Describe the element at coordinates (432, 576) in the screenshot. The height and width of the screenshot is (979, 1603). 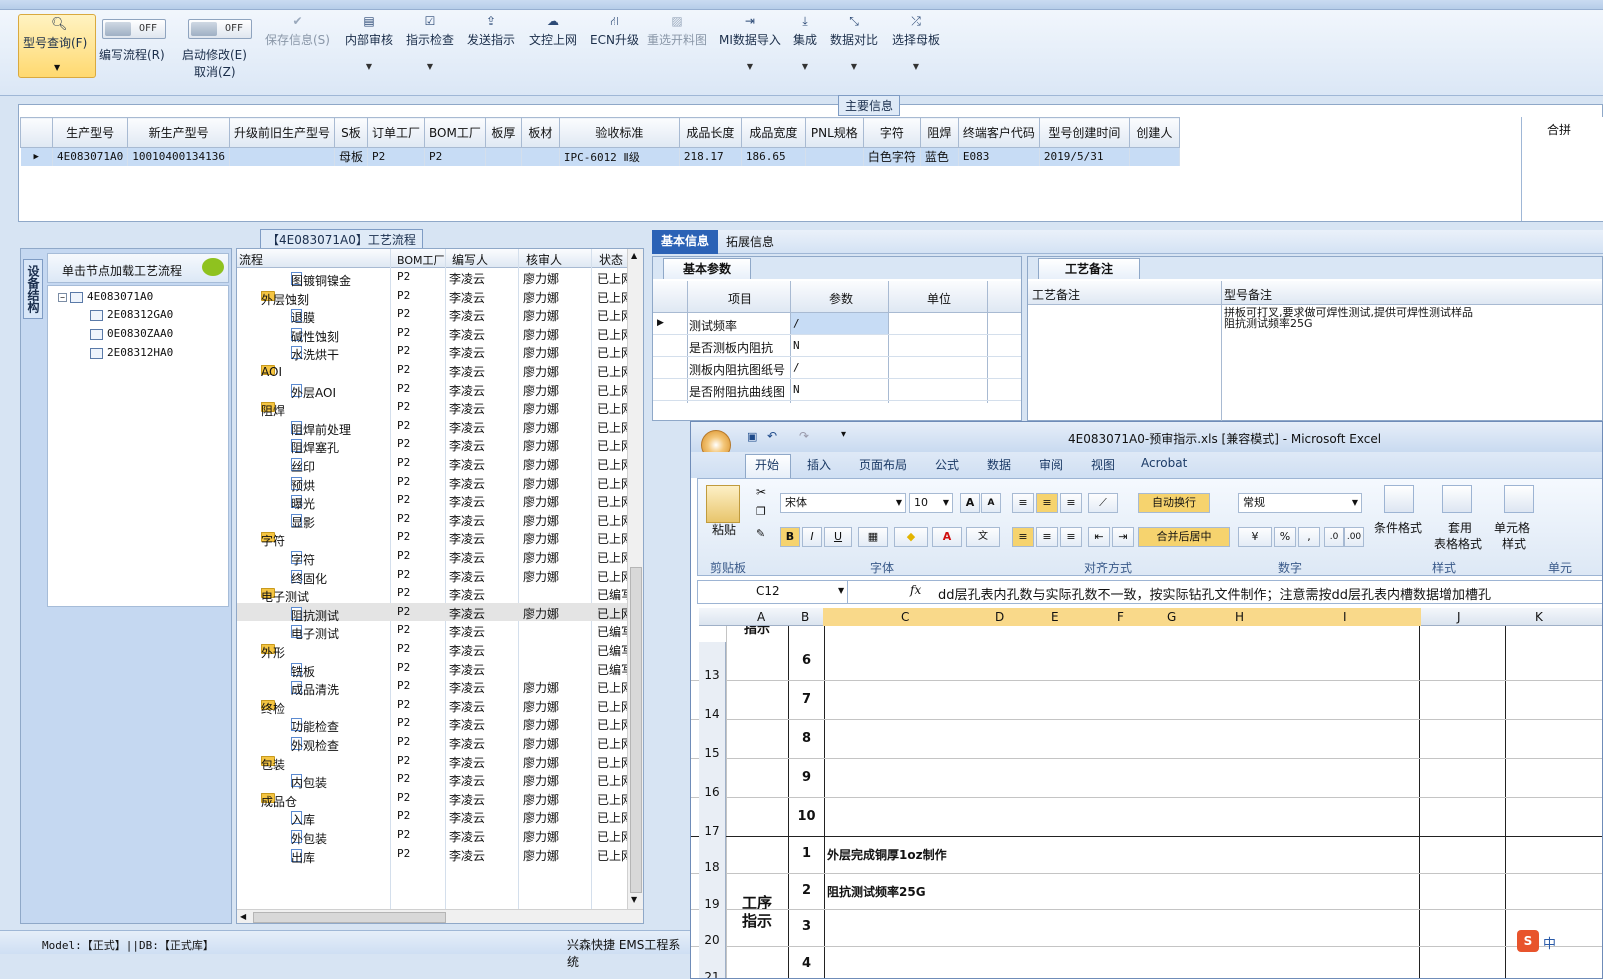
I see `process-row: 终固化P2李凌云廖力娜已上网` at that location.